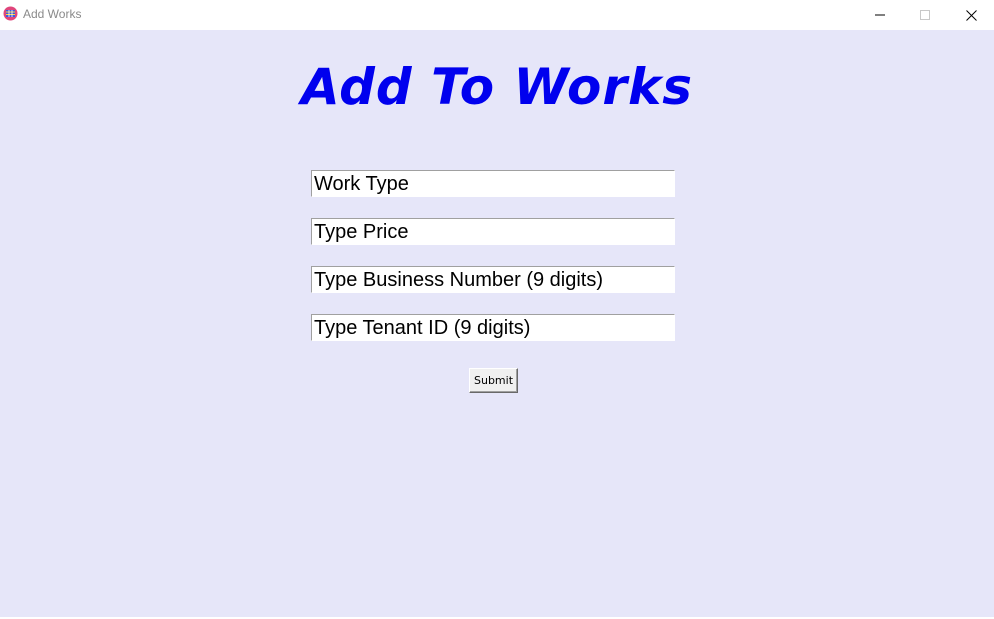 The width and height of the screenshot is (994, 619). Describe the element at coordinates (52, 14) in the screenshot. I see `window-title: Add Works` at that location.